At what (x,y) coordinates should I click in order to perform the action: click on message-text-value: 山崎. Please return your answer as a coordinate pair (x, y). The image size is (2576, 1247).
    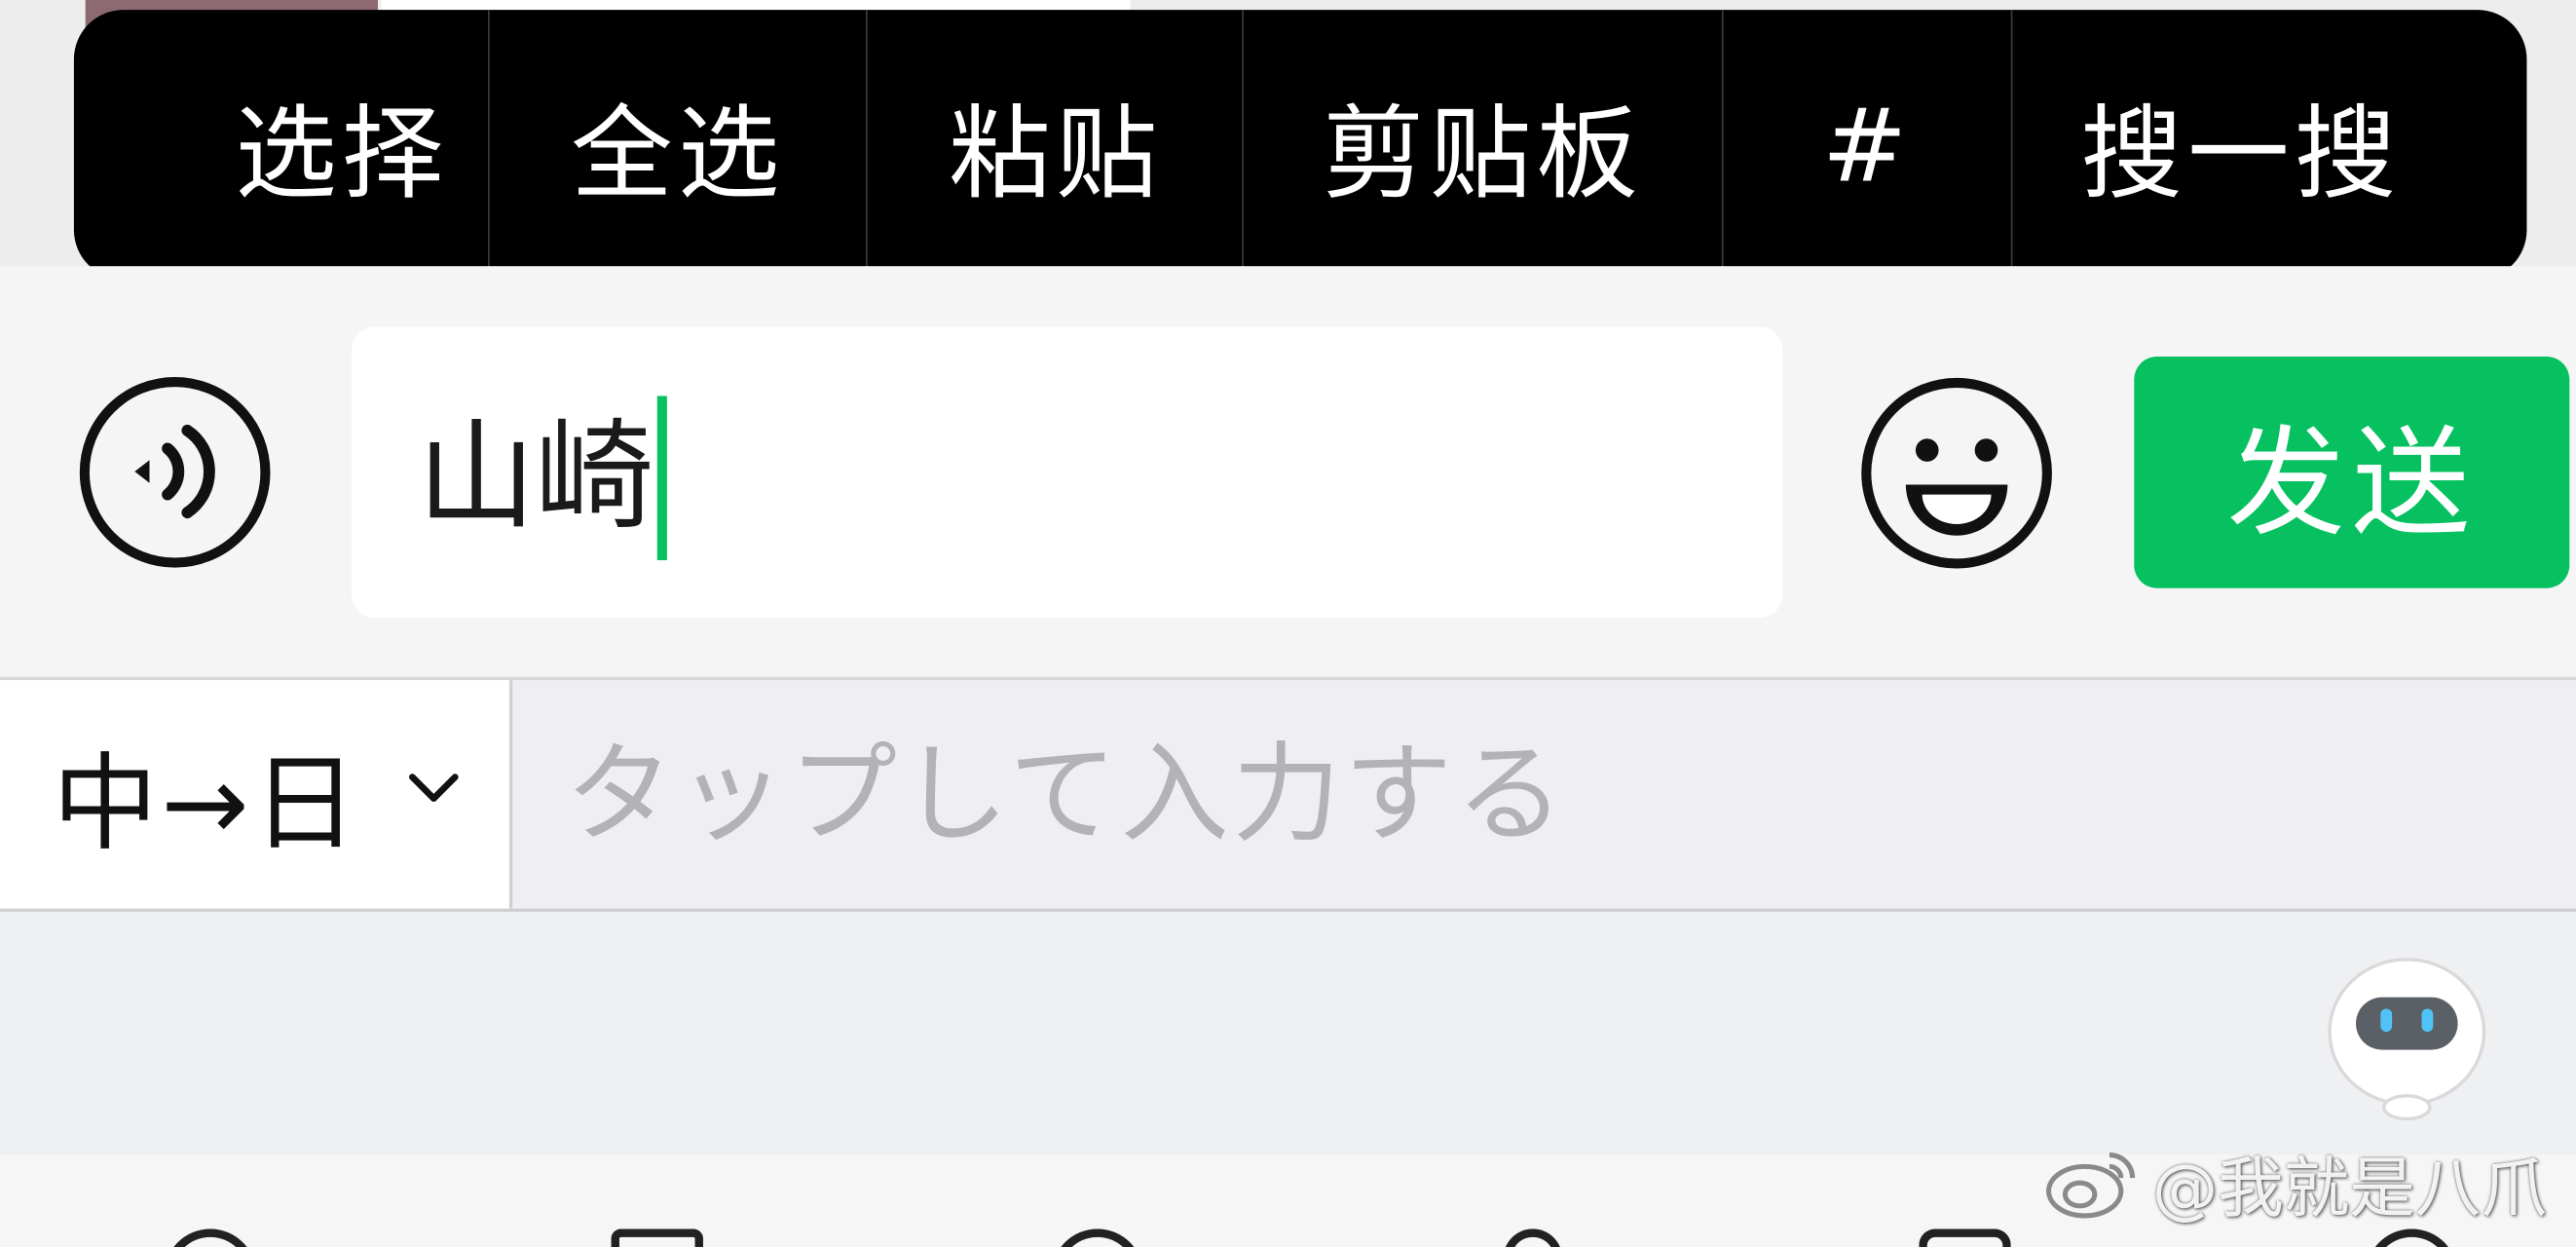
    Looking at the image, I should click on (535, 476).